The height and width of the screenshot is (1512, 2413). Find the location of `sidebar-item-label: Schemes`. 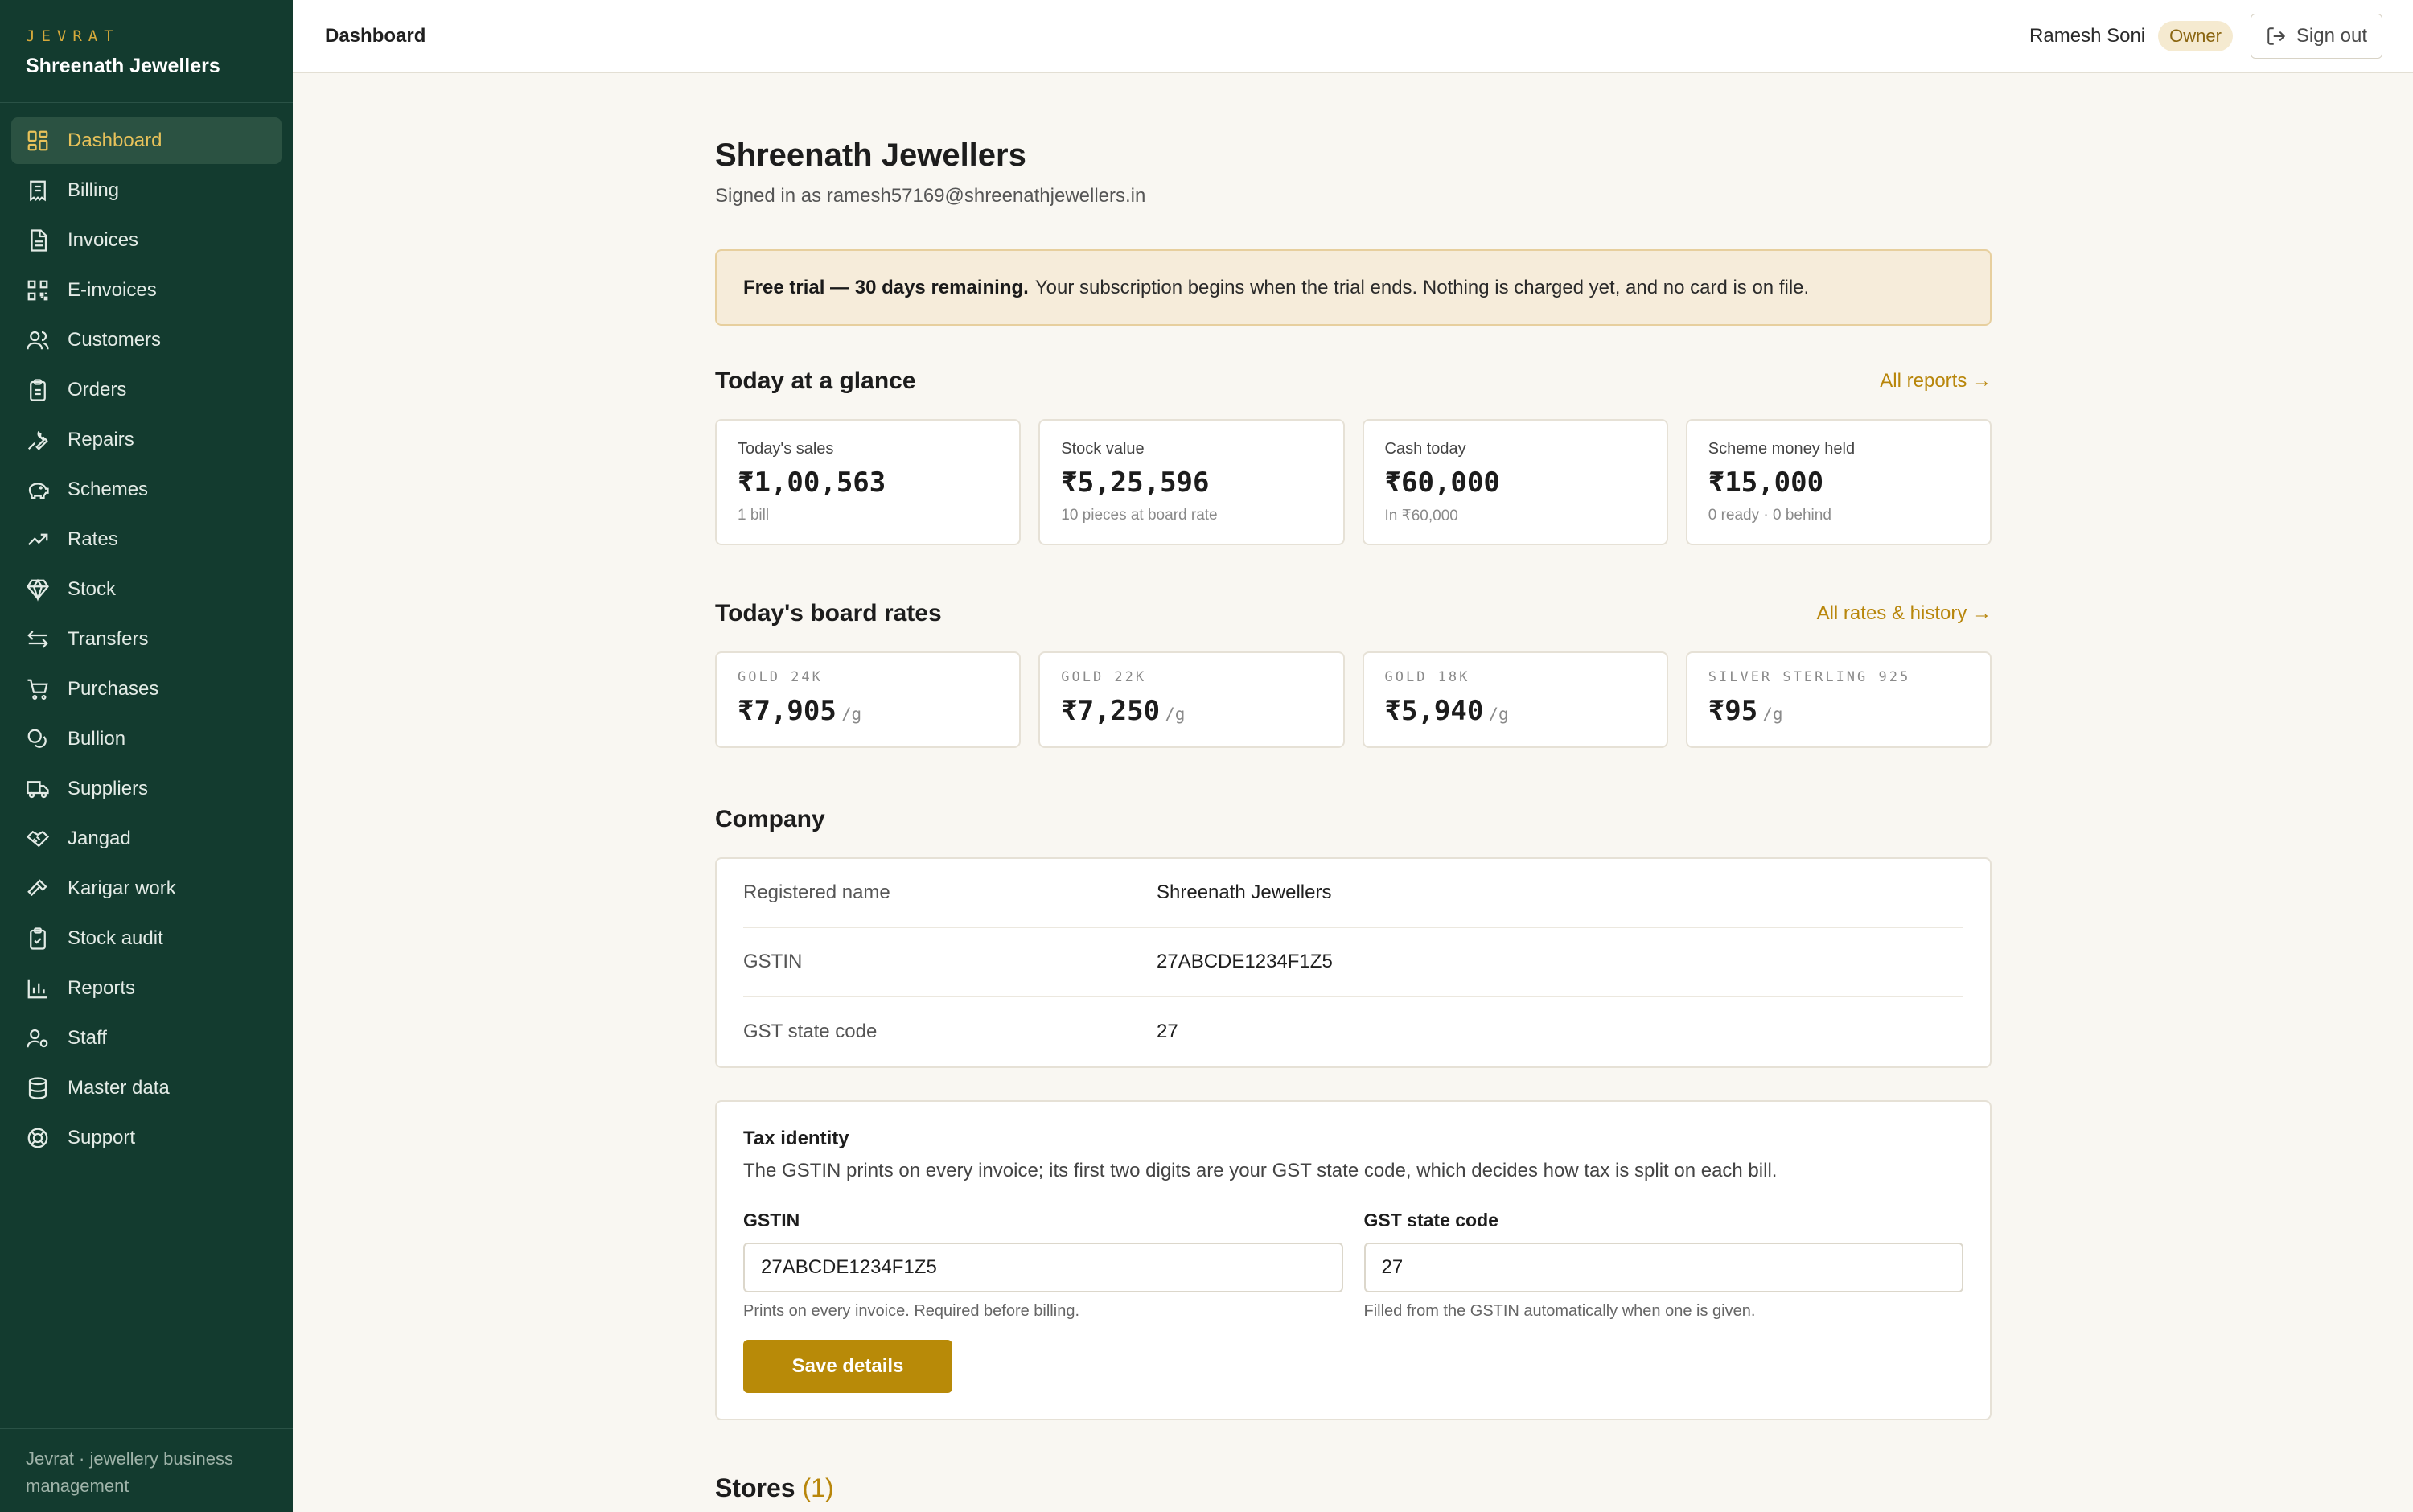

sidebar-item-label: Schemes is located at coordinates (109, 490).